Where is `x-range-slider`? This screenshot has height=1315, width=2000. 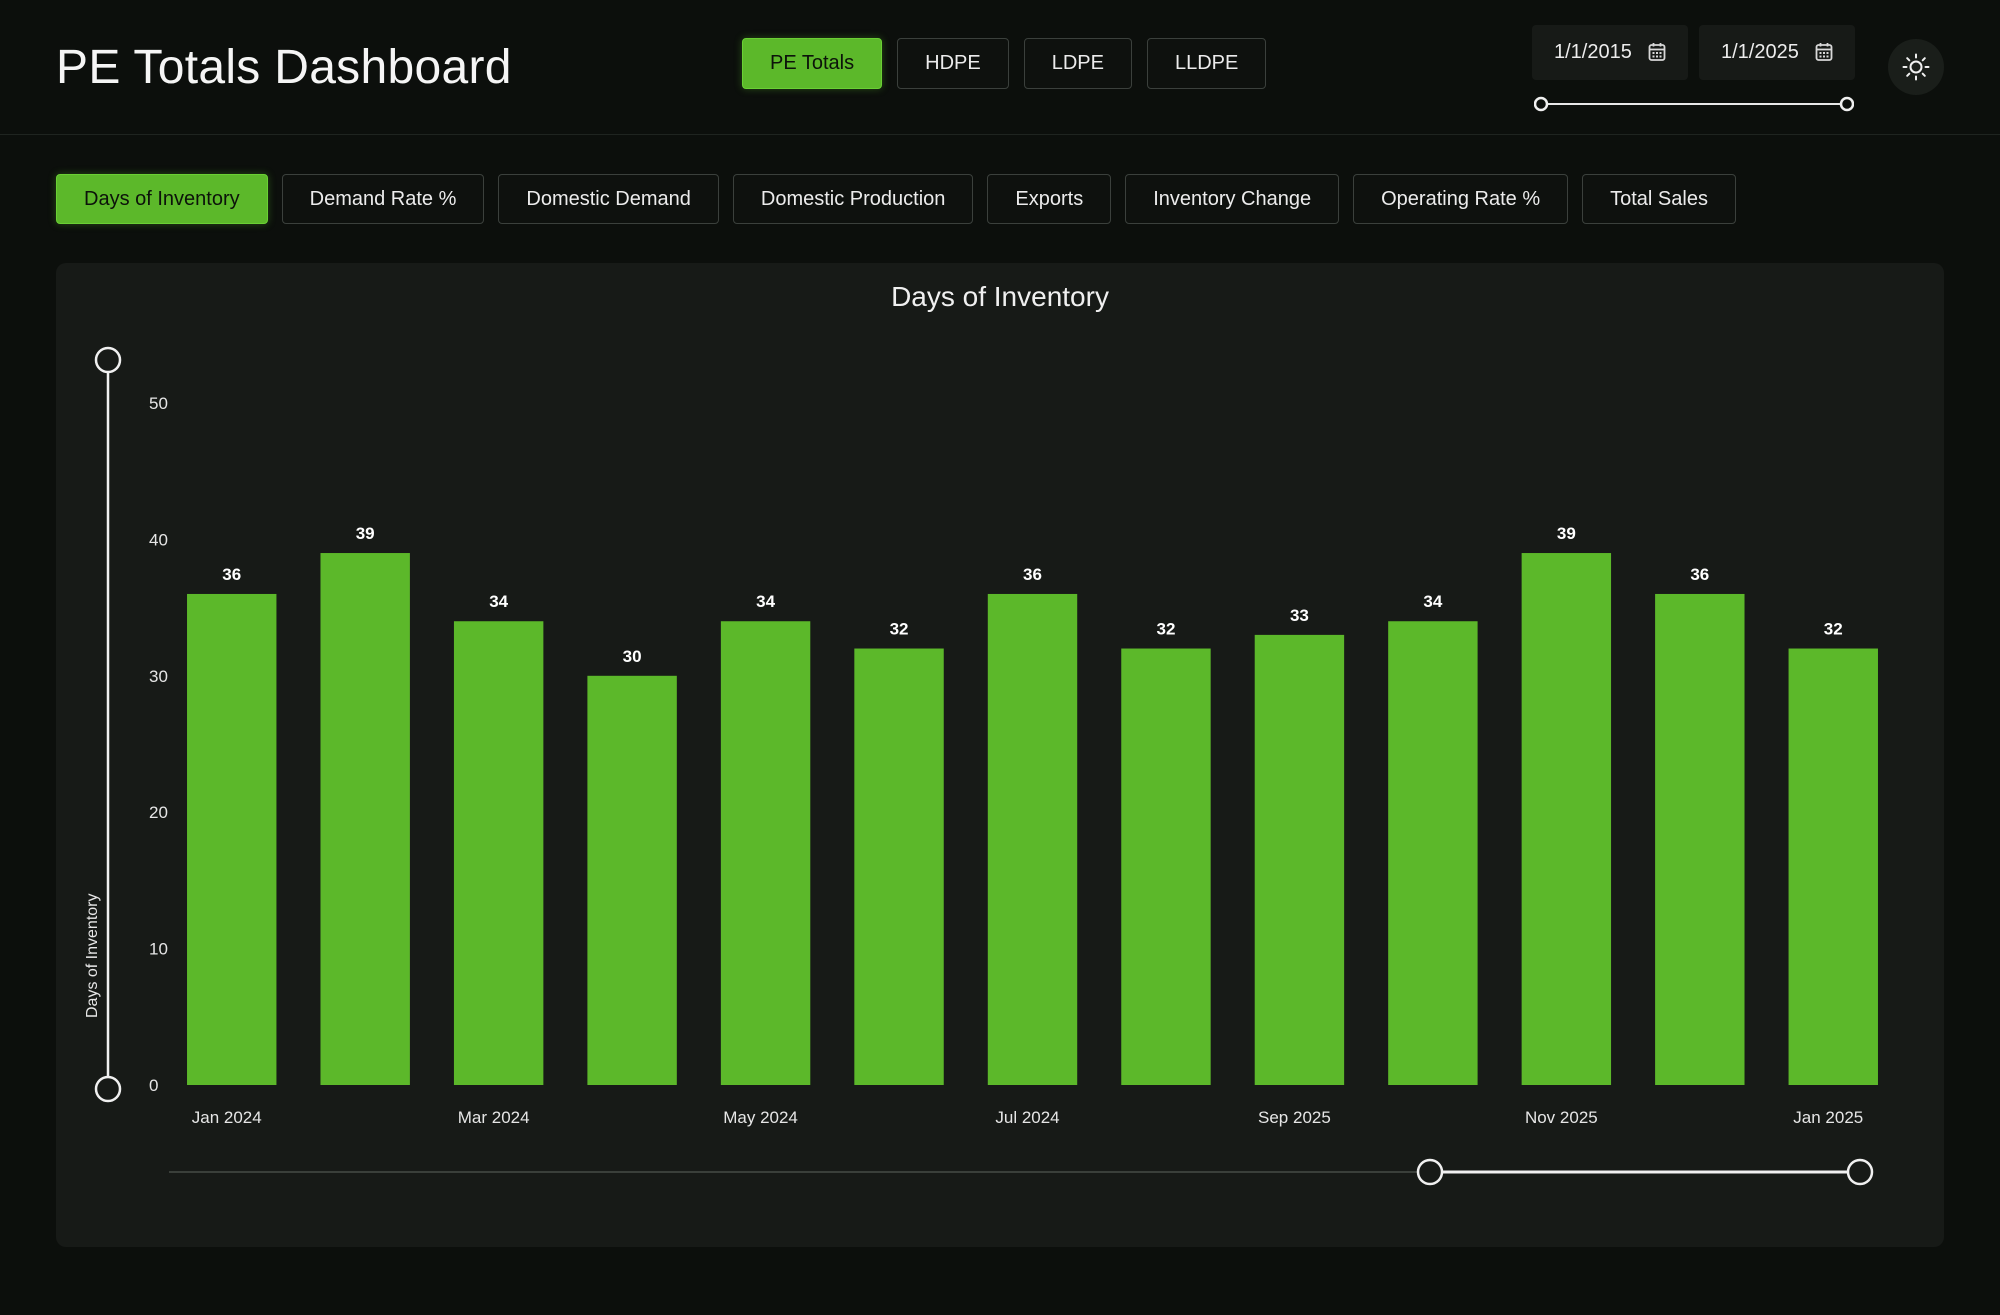 x-range-slider is located at coordinates (1021, 1172).